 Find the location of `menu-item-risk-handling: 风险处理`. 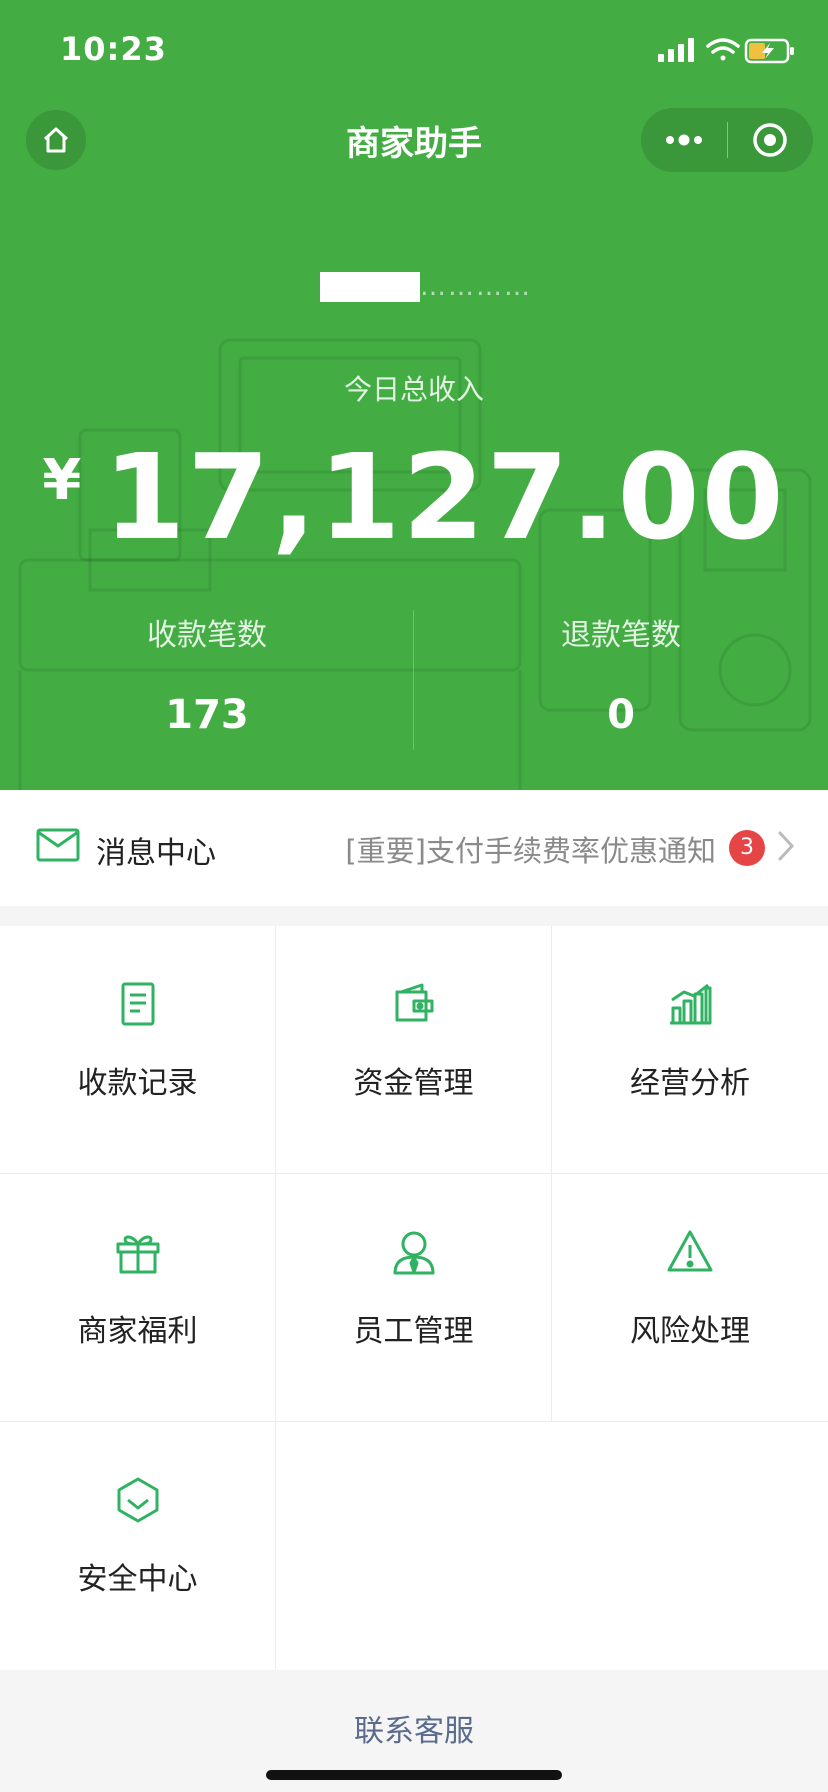

menu-item-risk-handling: 风险处理 is located at coordinates (690, 1298).